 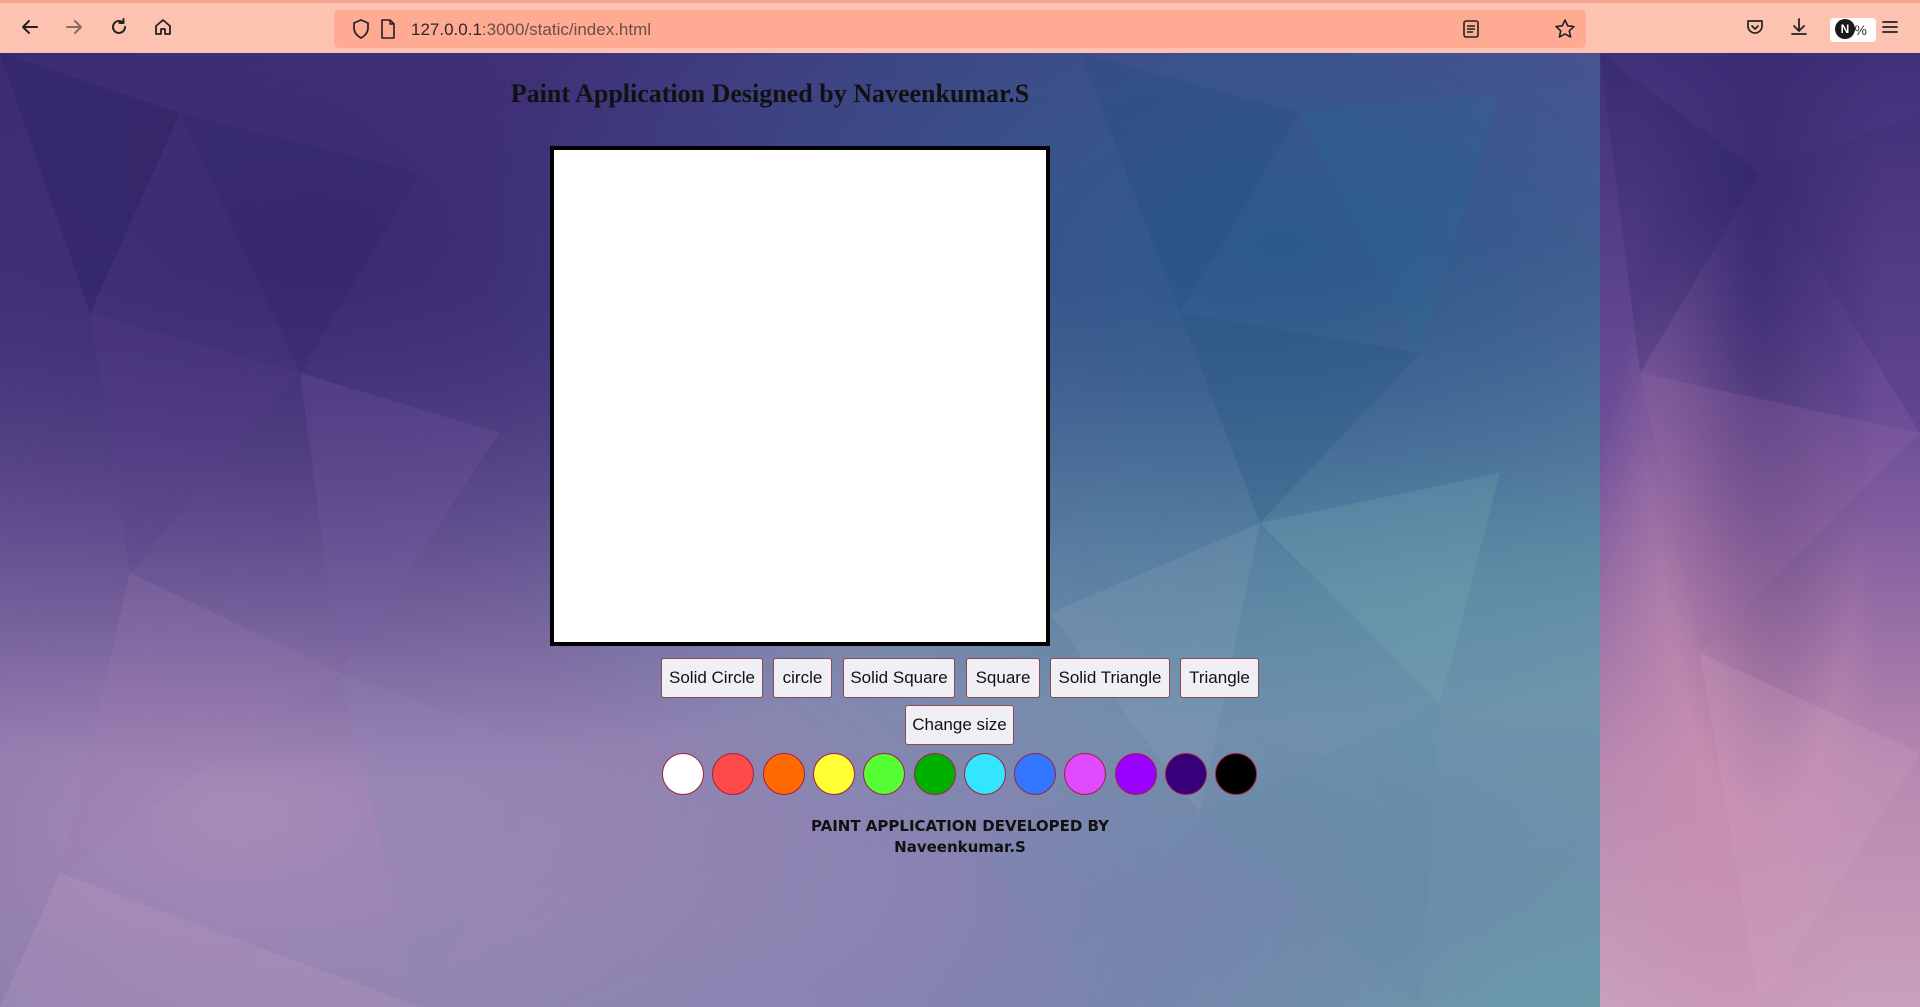 What do you see at coordinates (566, 29) in the screenshot?
I see `url-path: :3000/static/index.html` at bounding box center [566, 29].